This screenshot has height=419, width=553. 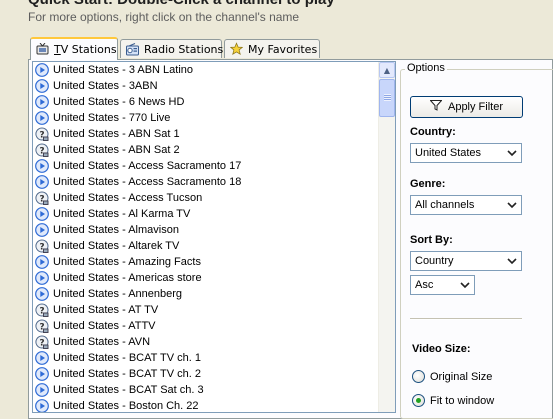 I want to click on channel-name: United States - BCAT Sat ch. 3, so click(x=128, y=390).